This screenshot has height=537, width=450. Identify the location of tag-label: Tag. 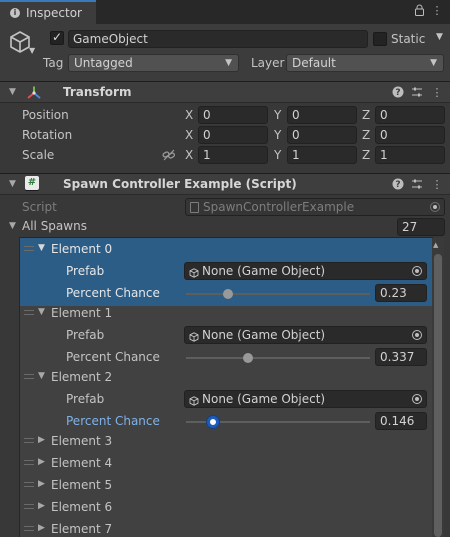
(53, 63).